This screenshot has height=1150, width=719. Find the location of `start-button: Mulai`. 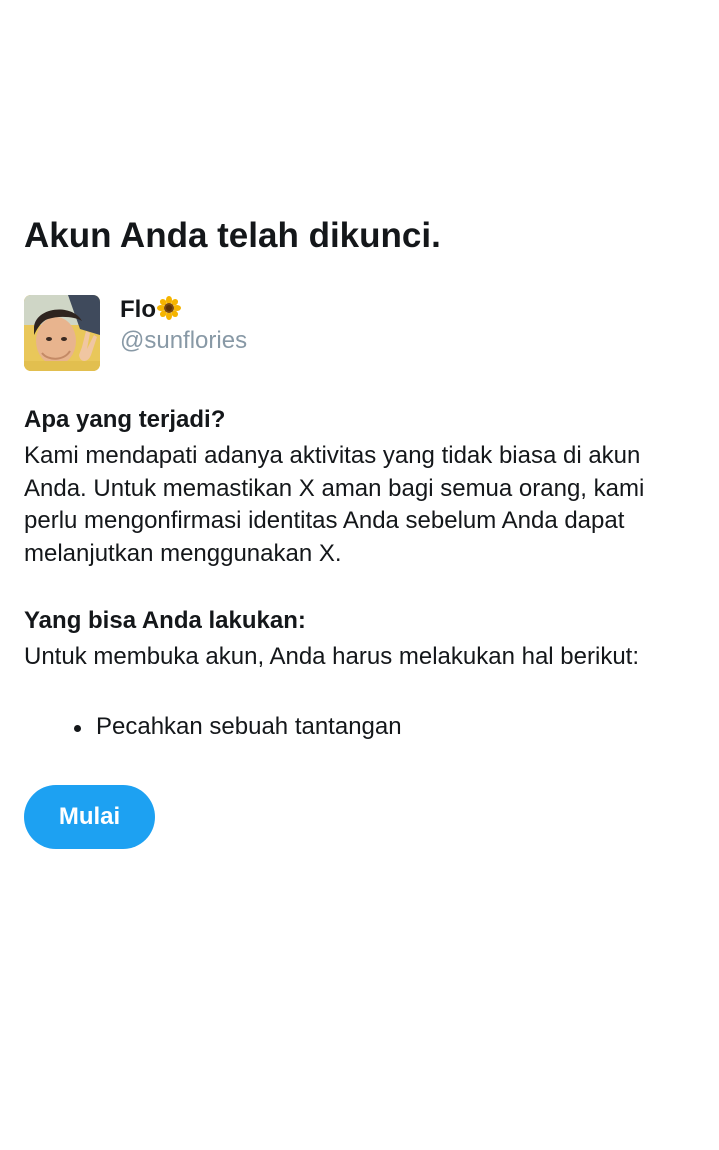

start-button: Mulai is located at coordinates (89, 817).